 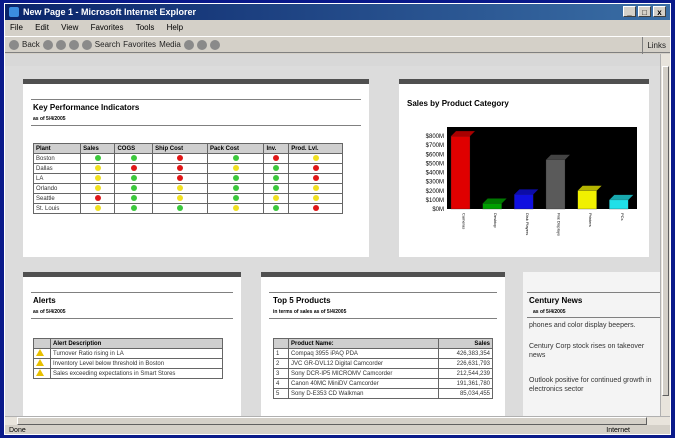 What do you see at coordinates (86, 107) in the screenshot?
I see `kpi-title: Key Performance Indicators` at bounding box center [86, 107].